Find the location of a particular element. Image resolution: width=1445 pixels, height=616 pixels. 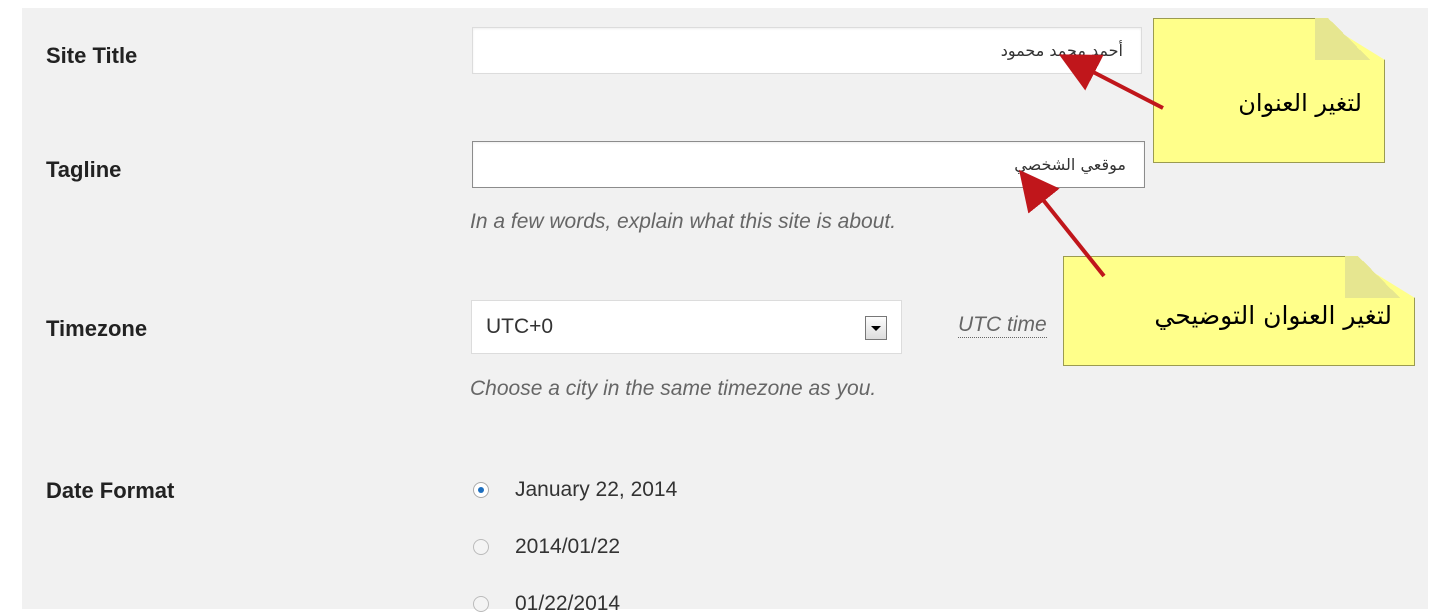

arrow-to-tagline-input is located at coordinates (1062, 223).